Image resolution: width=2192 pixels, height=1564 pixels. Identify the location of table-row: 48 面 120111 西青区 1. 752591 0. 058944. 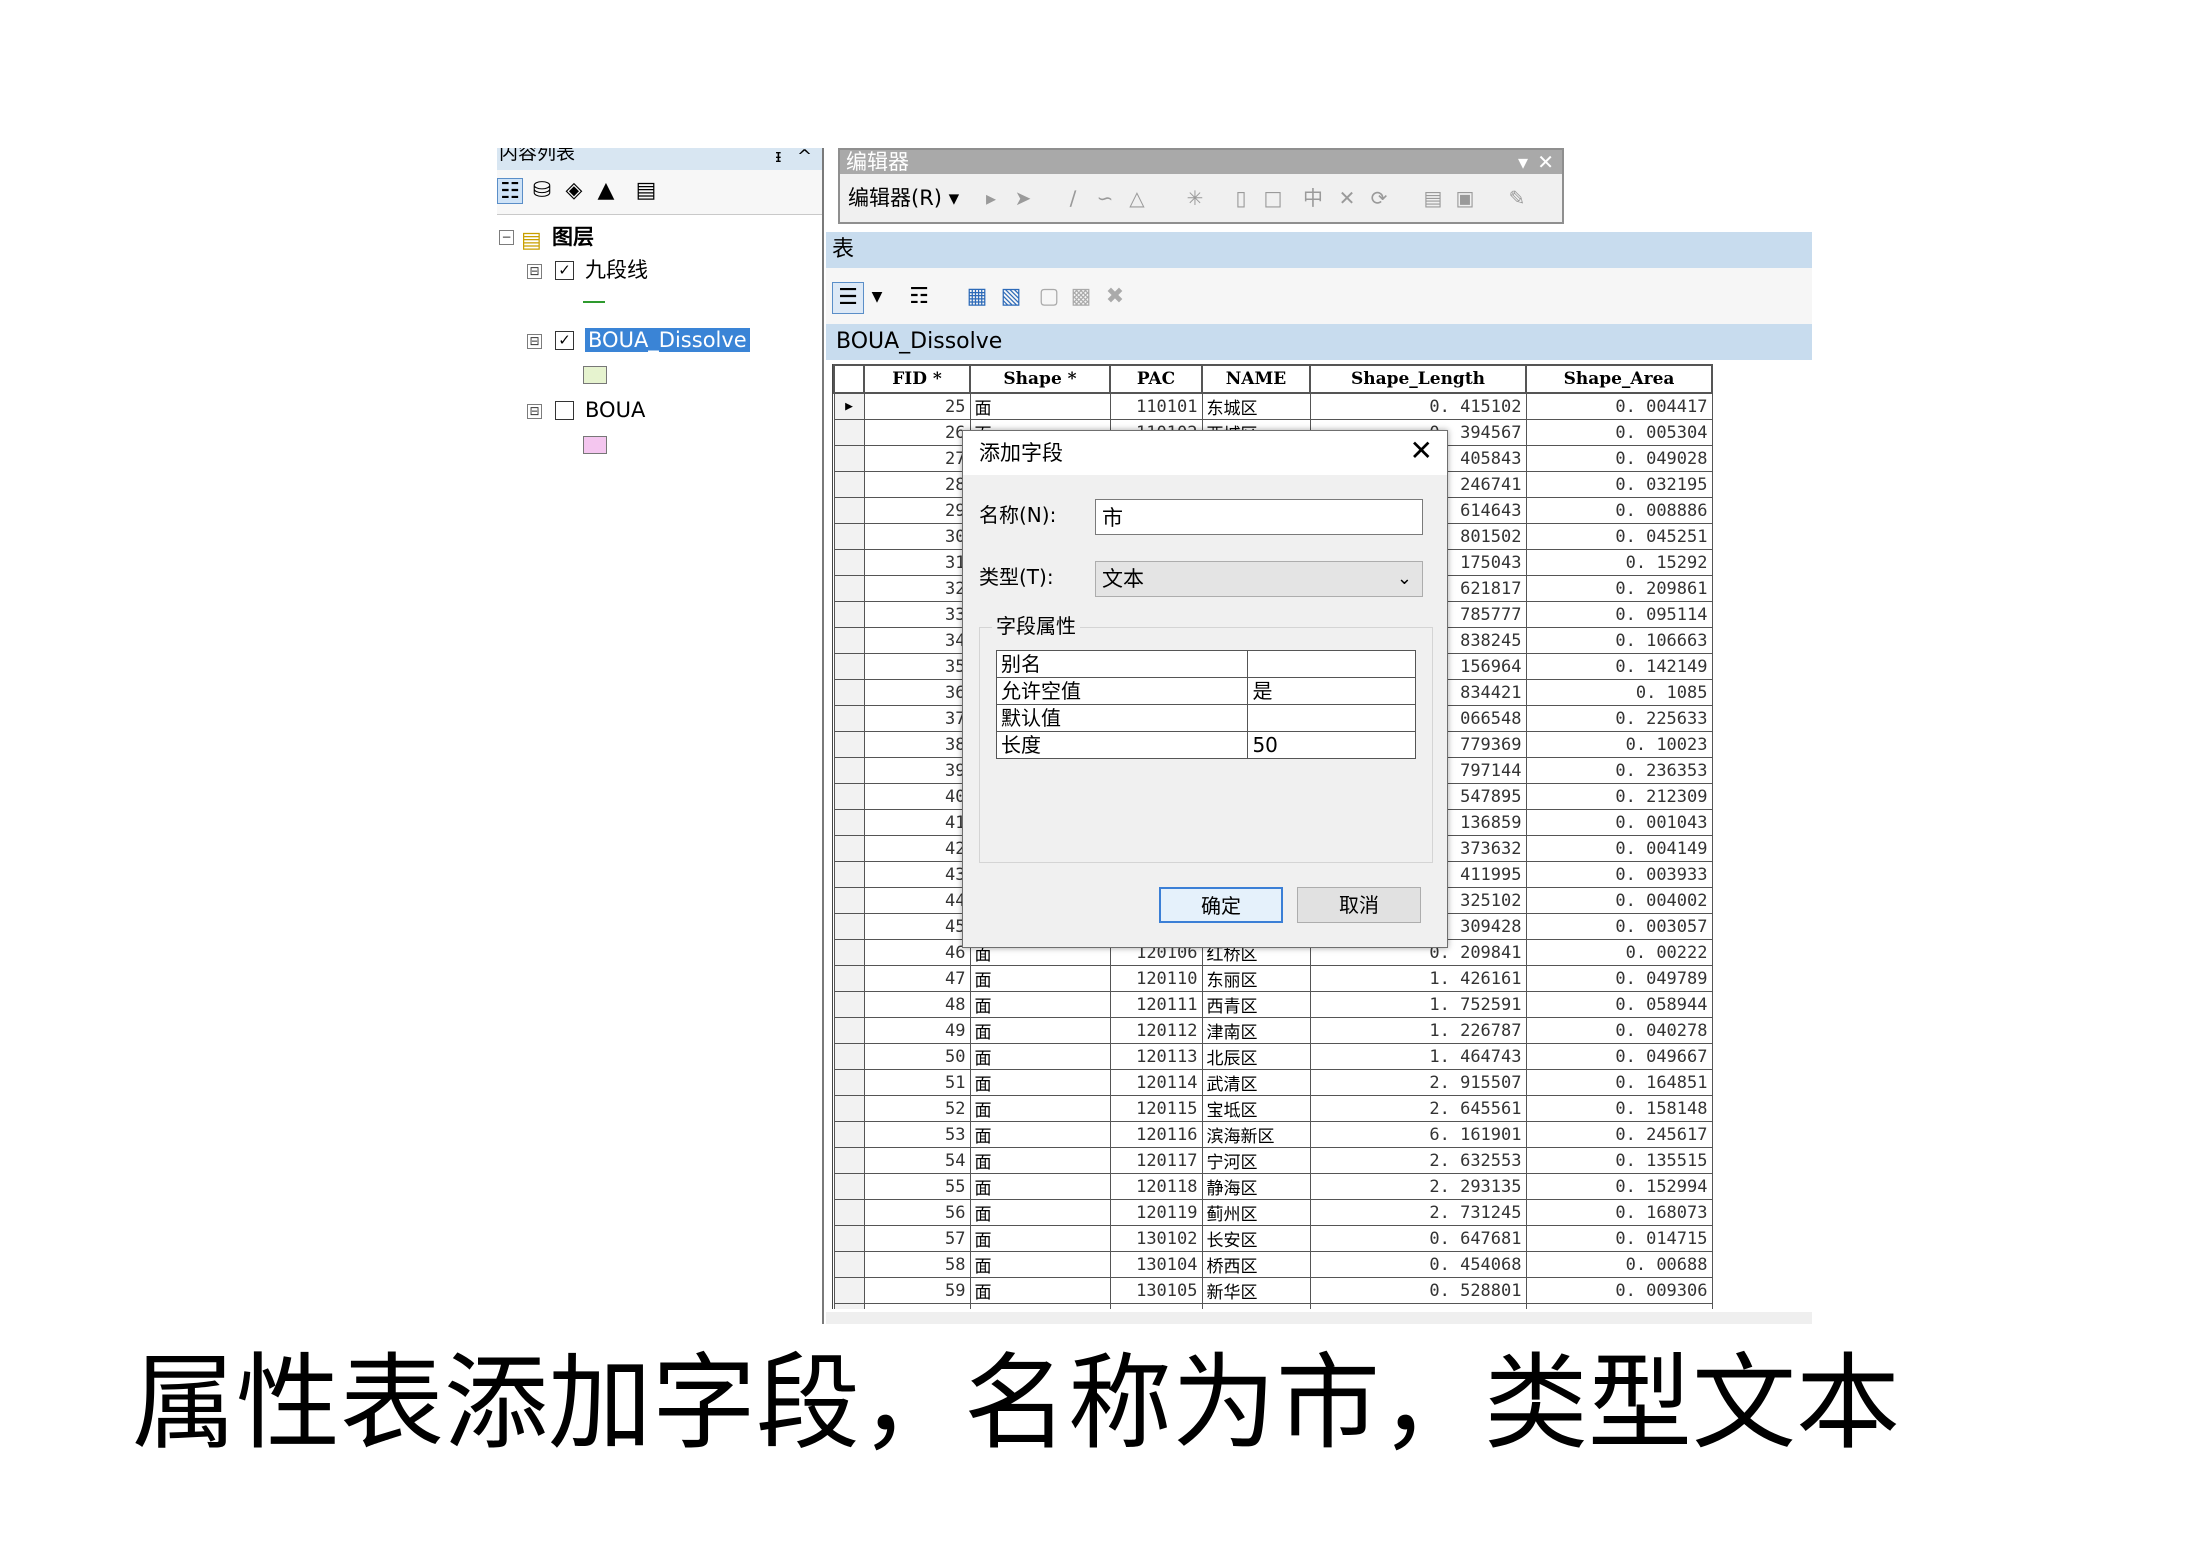
(1273, 1004).